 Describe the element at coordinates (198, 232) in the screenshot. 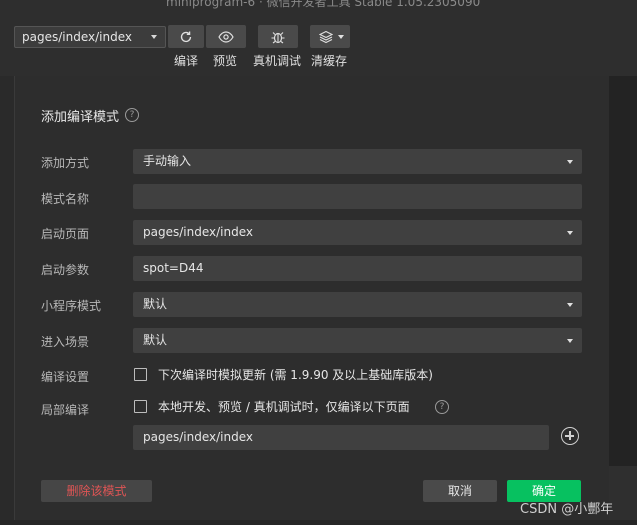

I see `launch-page-value: pages/index/index` at that location.